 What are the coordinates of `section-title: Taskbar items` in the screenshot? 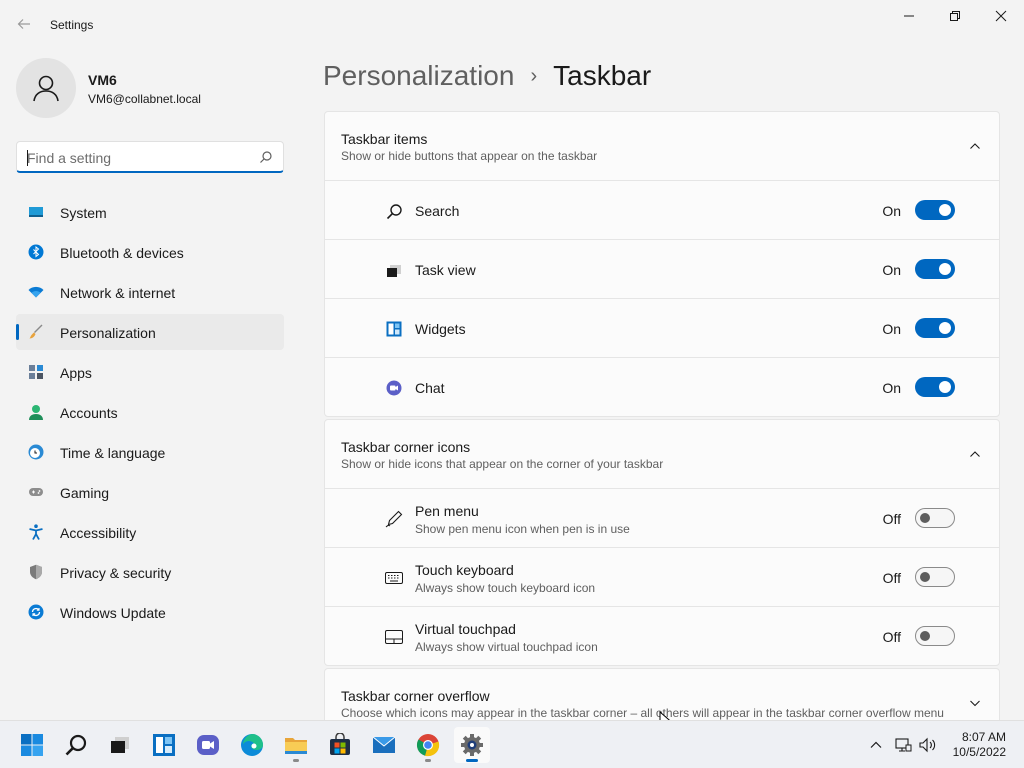 It's located at (384, 139).